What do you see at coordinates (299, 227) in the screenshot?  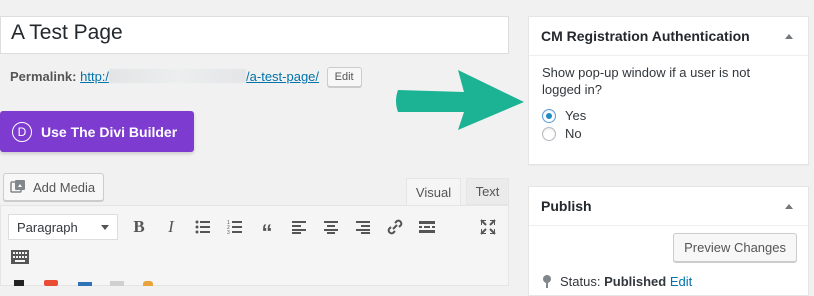 I see `align-left-icon` at bounding box center [299, 227].